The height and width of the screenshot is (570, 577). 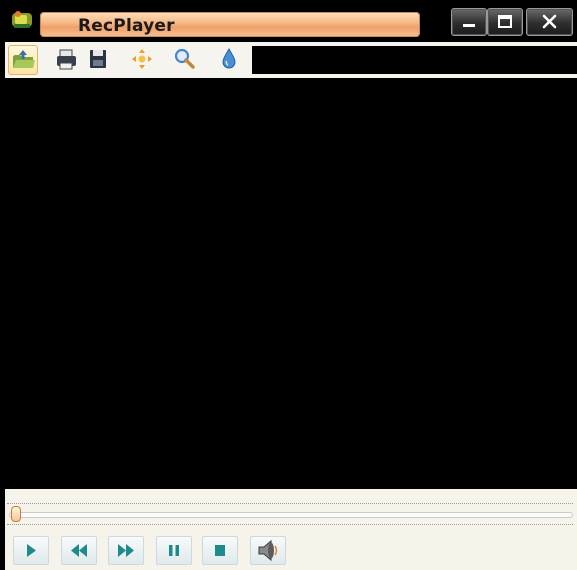 I want to click on maximize-icon, so click(x=505, y=21).